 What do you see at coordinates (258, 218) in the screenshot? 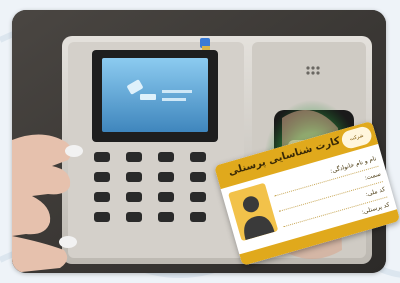
I see `person-icon` at bounding box center [258, 218].